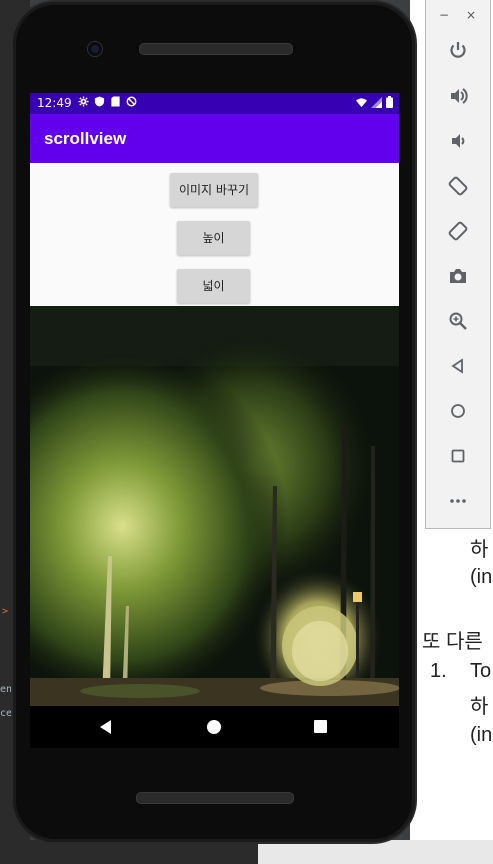 The width and height of the screenshot is (493, 864). Describe the element at coordinates (214, 190) in the screenshot. I see `change-image-button: 이미지 바꾸기` at that location.